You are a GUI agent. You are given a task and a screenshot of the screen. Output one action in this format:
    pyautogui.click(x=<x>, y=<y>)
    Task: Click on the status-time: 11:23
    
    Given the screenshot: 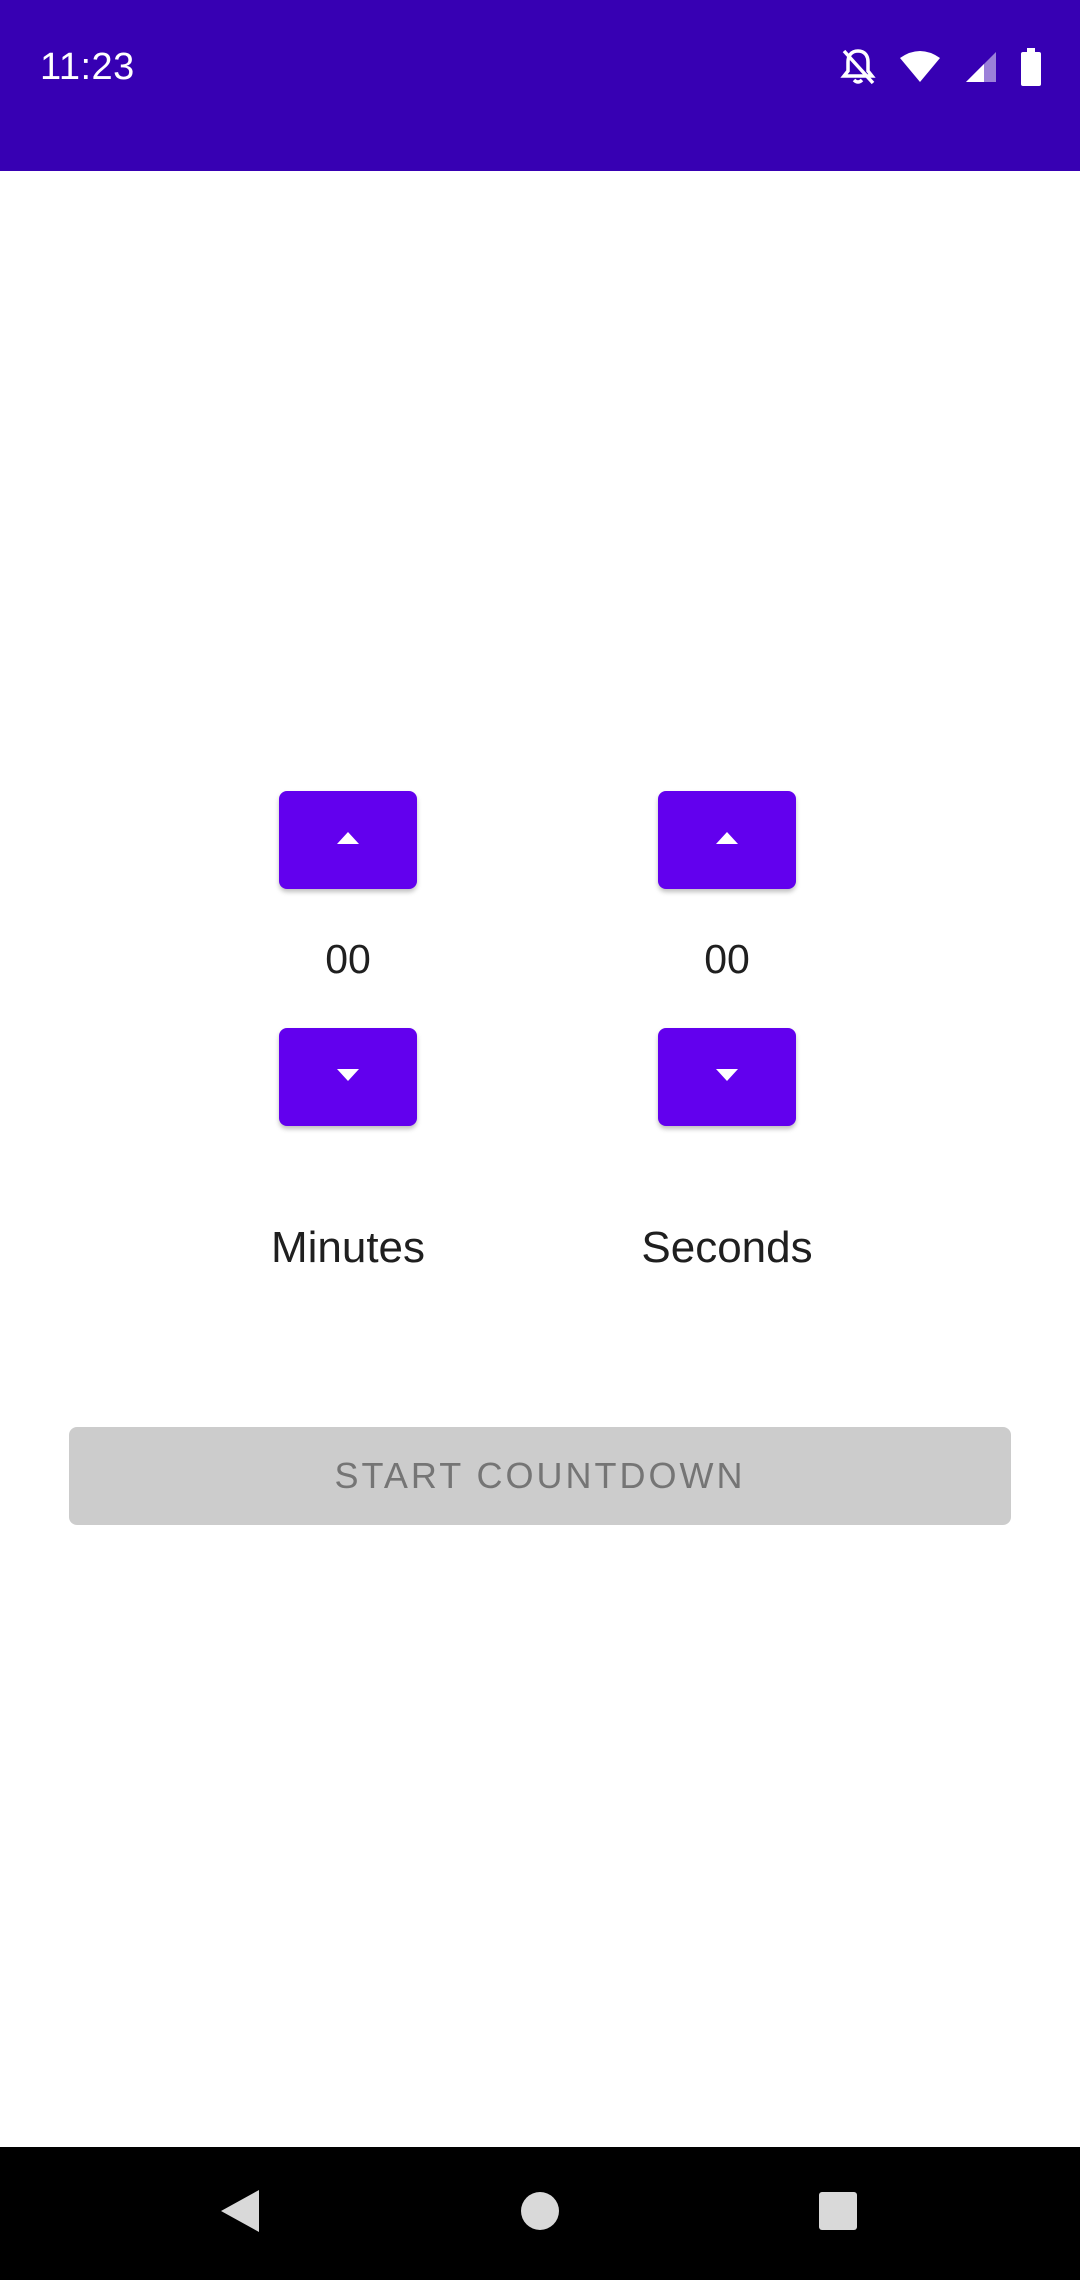 What is the action you would take?
    pyautogui.click(x=87, y=67)
    